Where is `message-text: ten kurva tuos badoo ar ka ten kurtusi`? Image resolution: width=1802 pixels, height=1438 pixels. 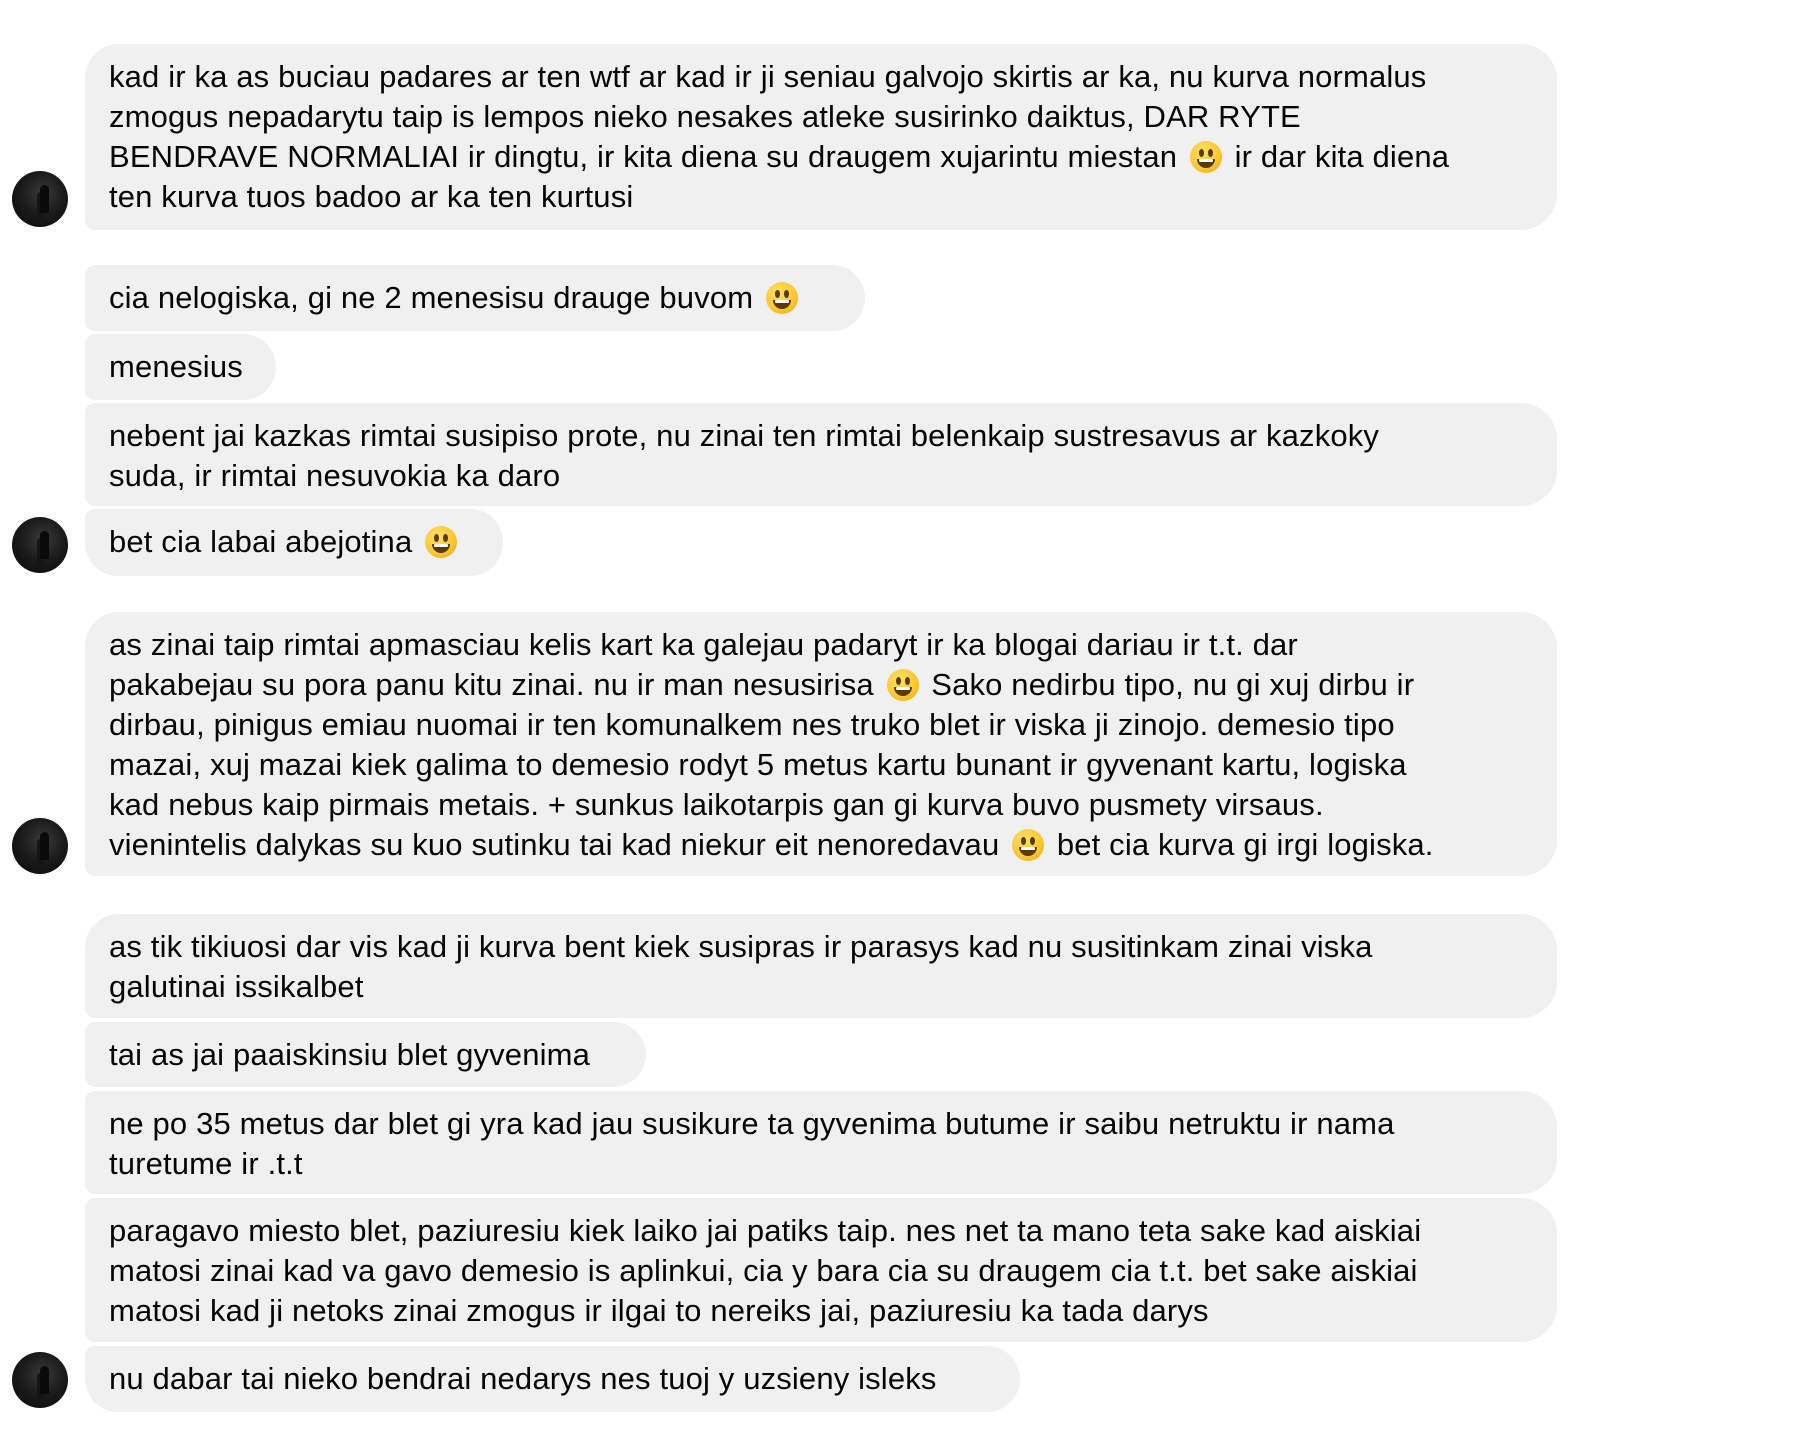
message-text: ten kurva tuos badoo ar ka ten kurtusi is located at coordinates (371, 196).